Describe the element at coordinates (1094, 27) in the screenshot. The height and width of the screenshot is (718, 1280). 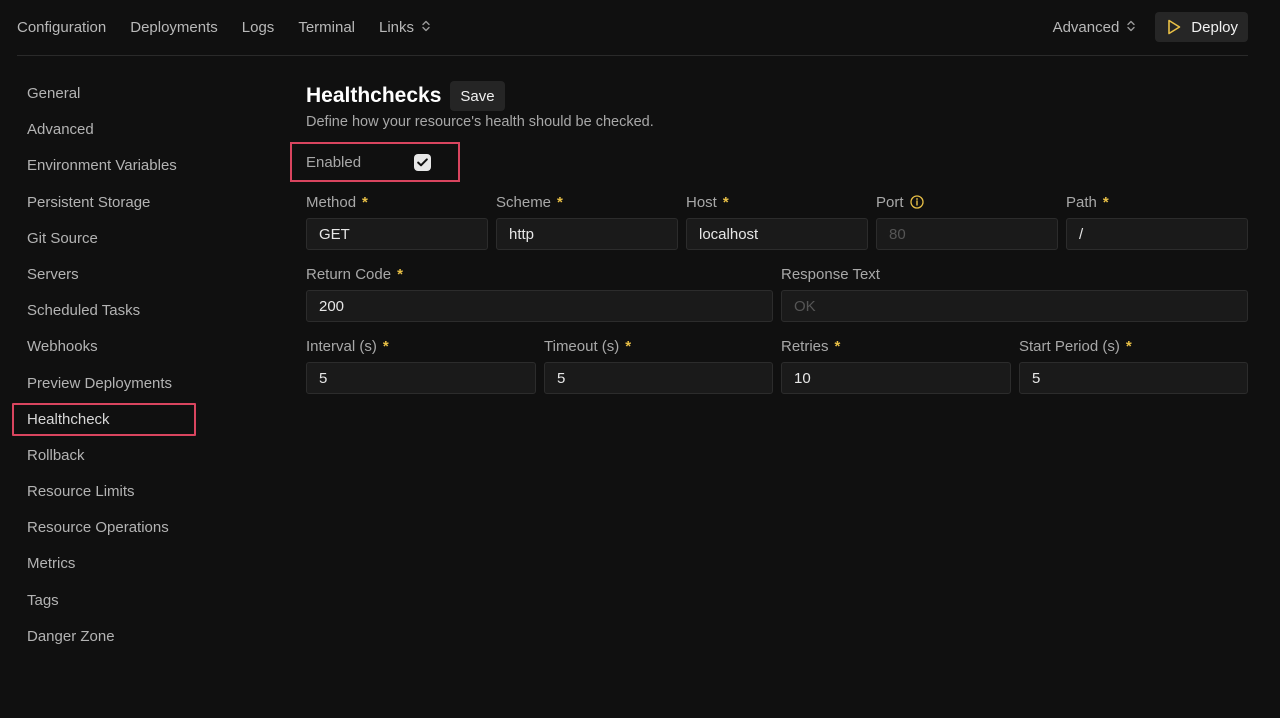
I see `advanced-dropdown: Advanced` at that location.